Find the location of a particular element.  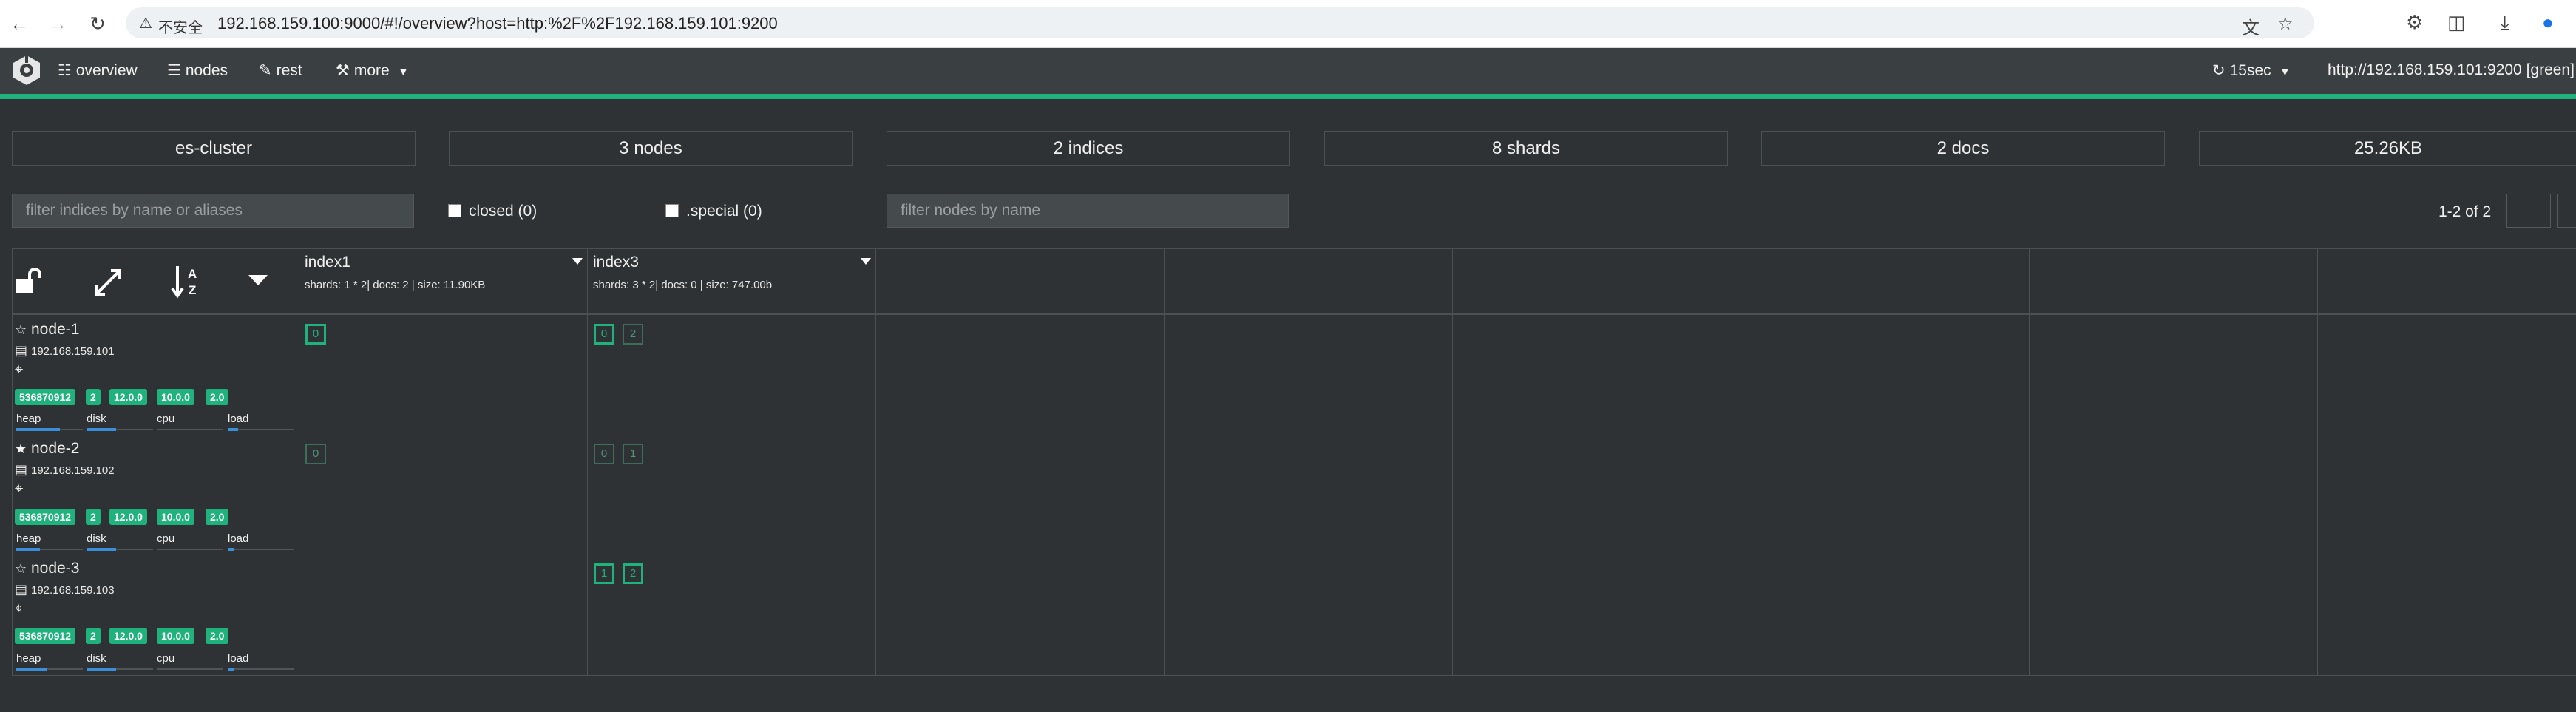

warning-icon: ⚠ is located at coordinates (145, 24).